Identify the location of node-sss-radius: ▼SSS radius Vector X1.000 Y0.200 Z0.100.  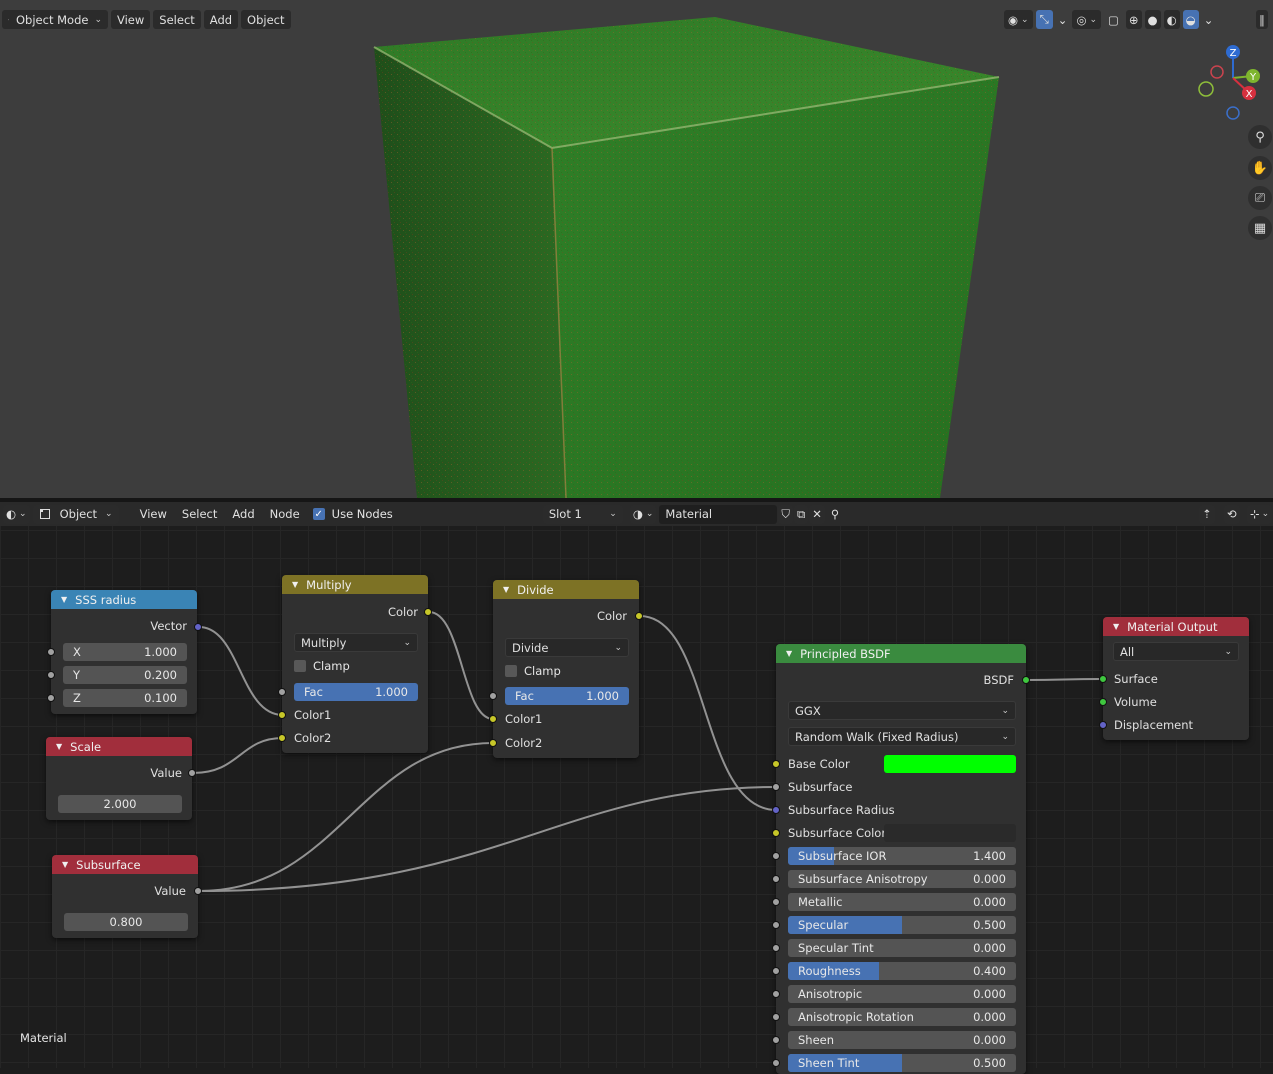
(124, 652).